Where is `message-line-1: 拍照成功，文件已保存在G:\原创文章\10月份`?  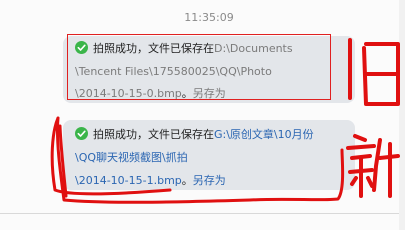 message-line-1: 拍照成功，文件已保存在G:\原创文章\10月份 is located at coordinates (194, 134).